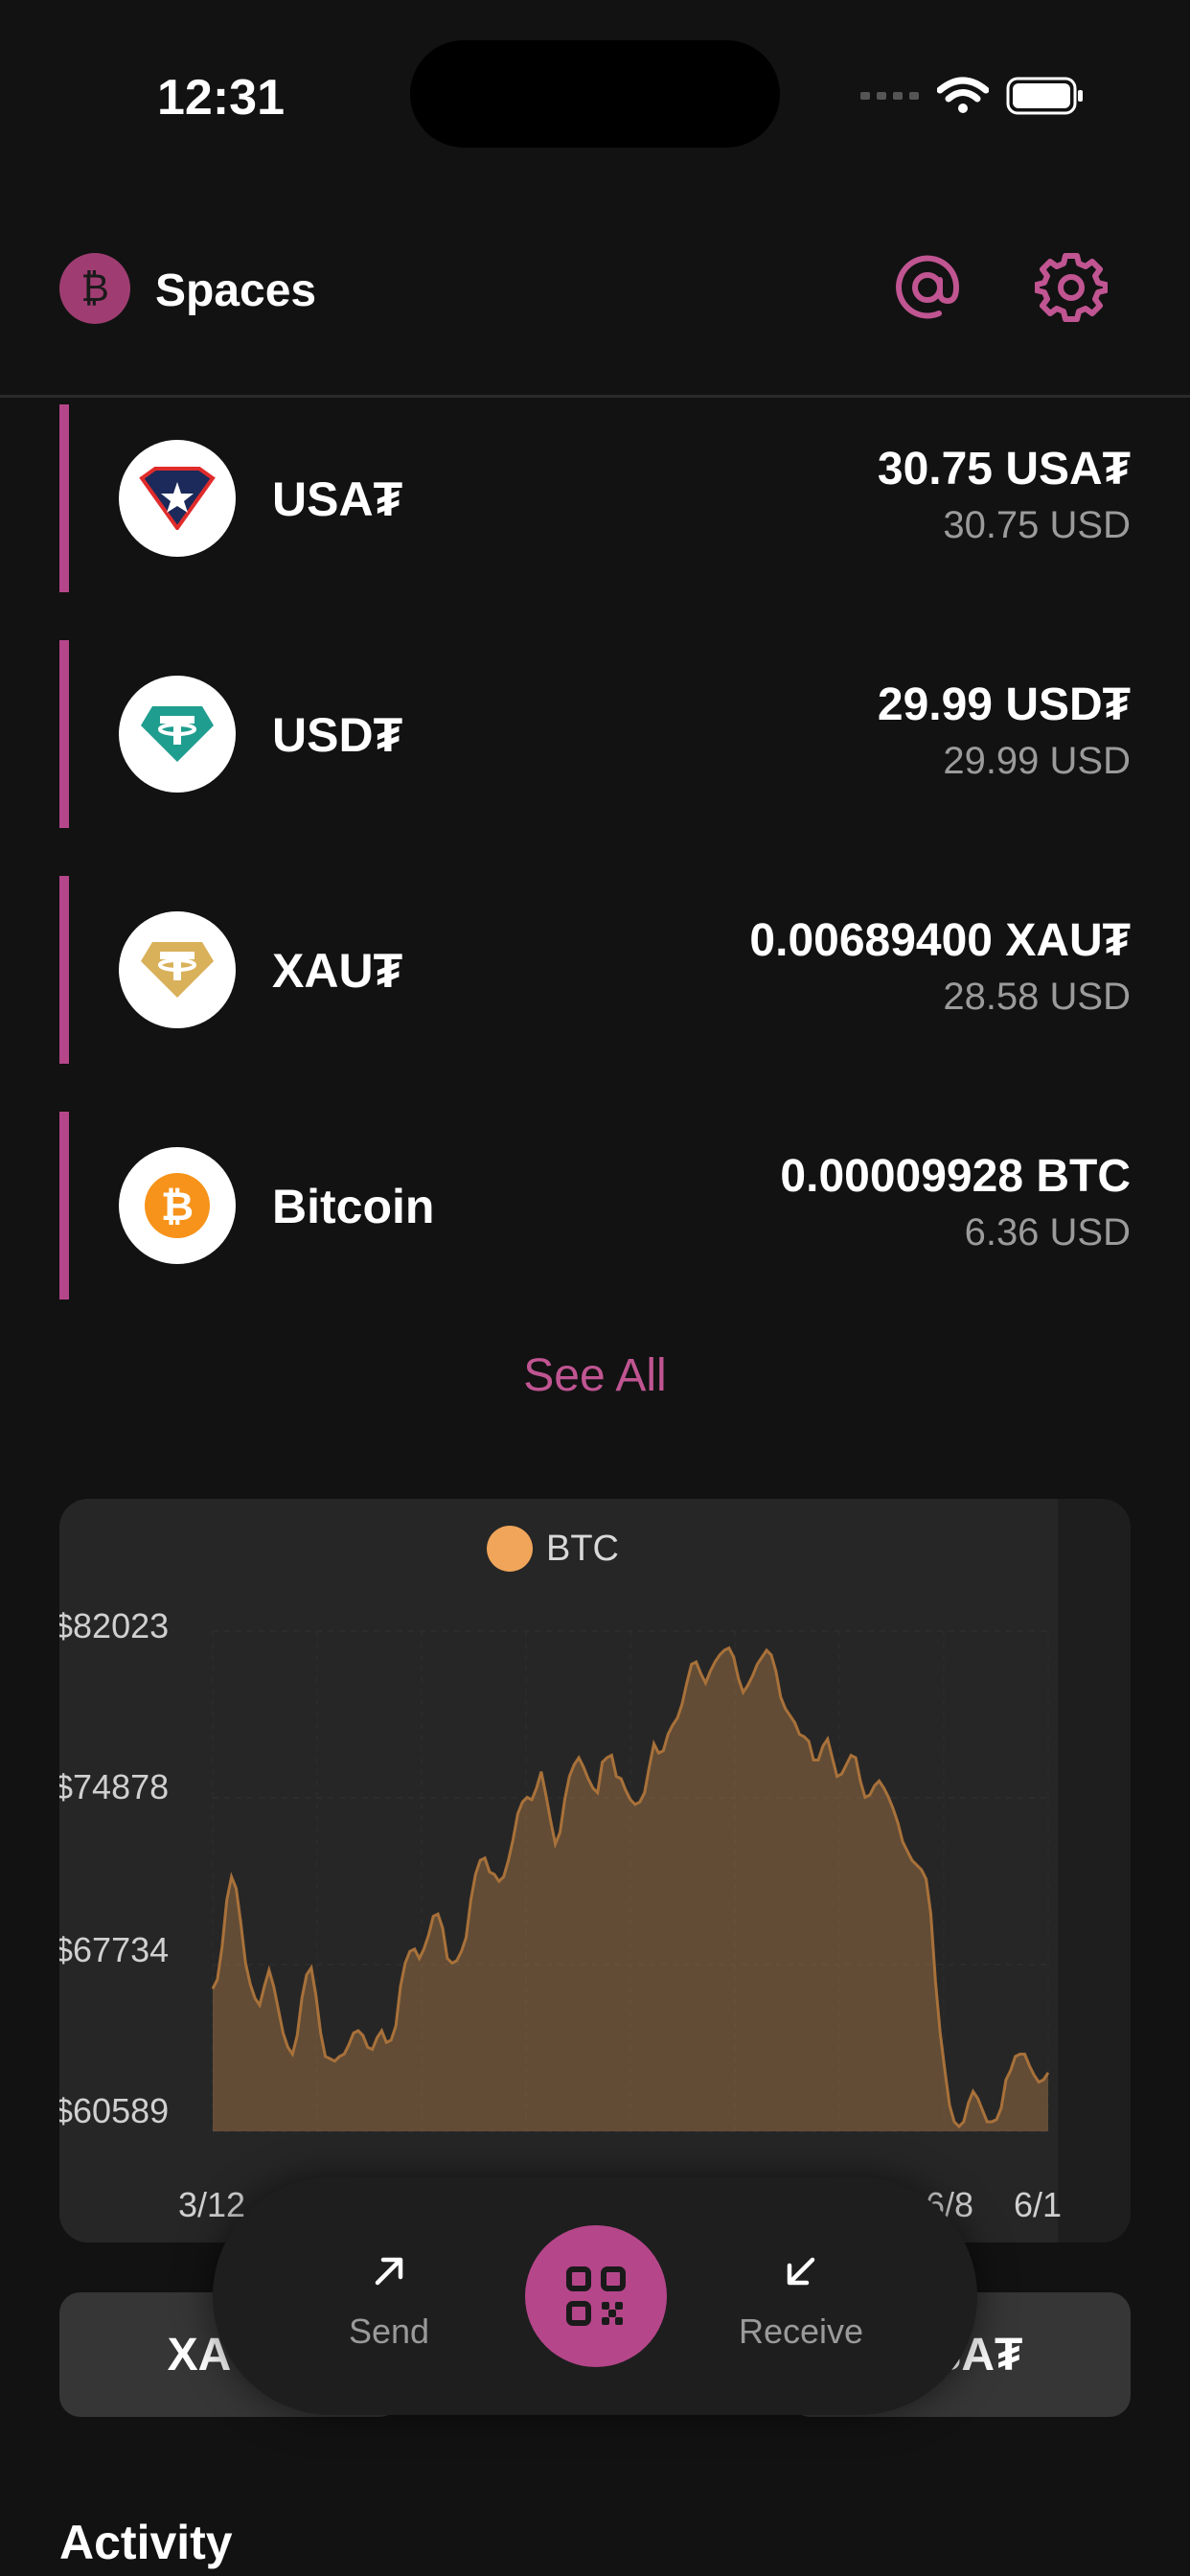 The width and height of the screenshot is (1190, 2576). I want to click on y-tick-label: $67734, so click(115, 1949).